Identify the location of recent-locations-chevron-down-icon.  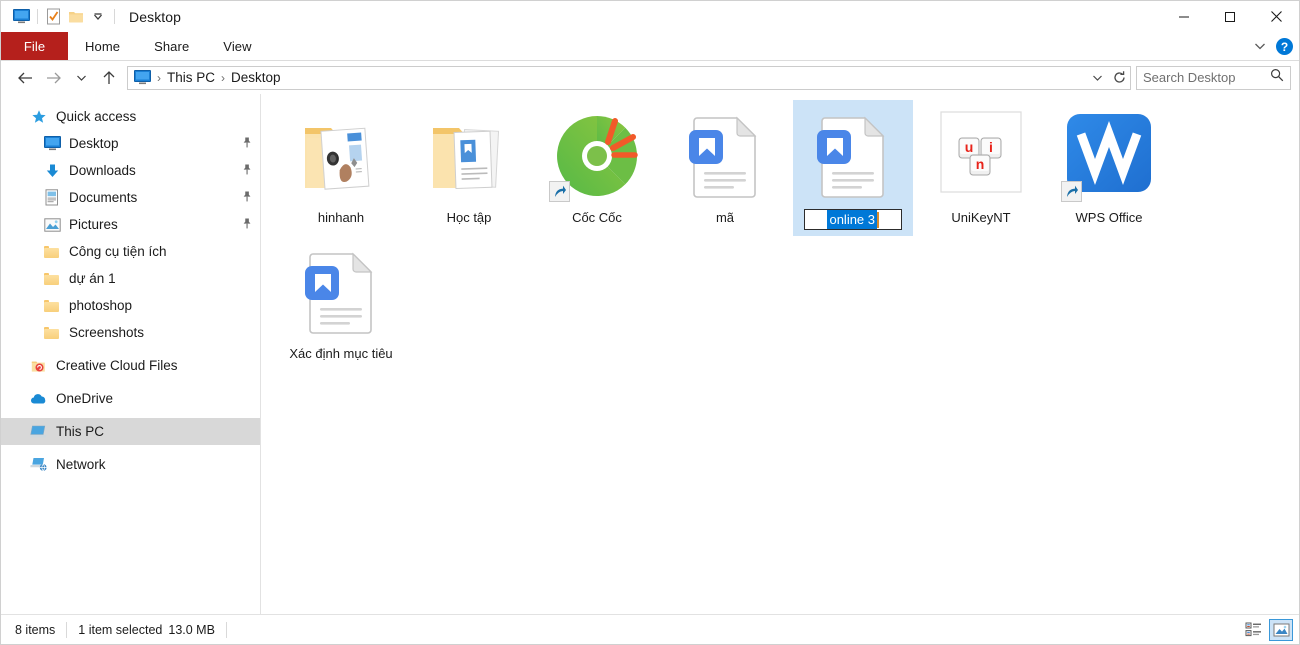
(81, 78).